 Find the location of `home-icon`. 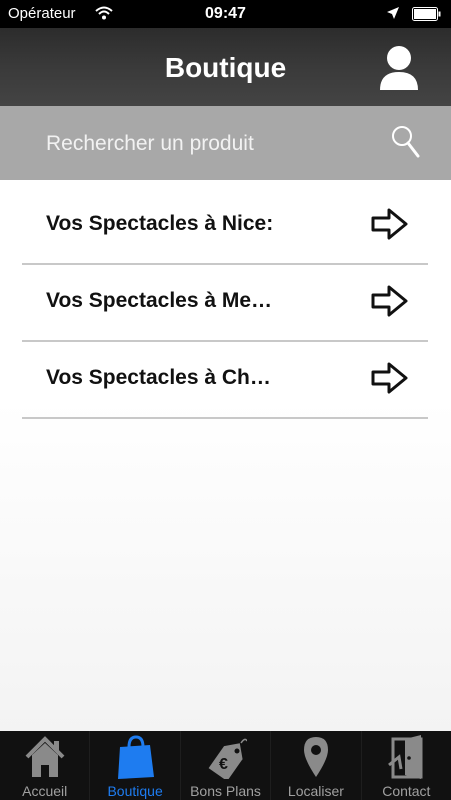

home-icon is located at coordinates (45, 757).